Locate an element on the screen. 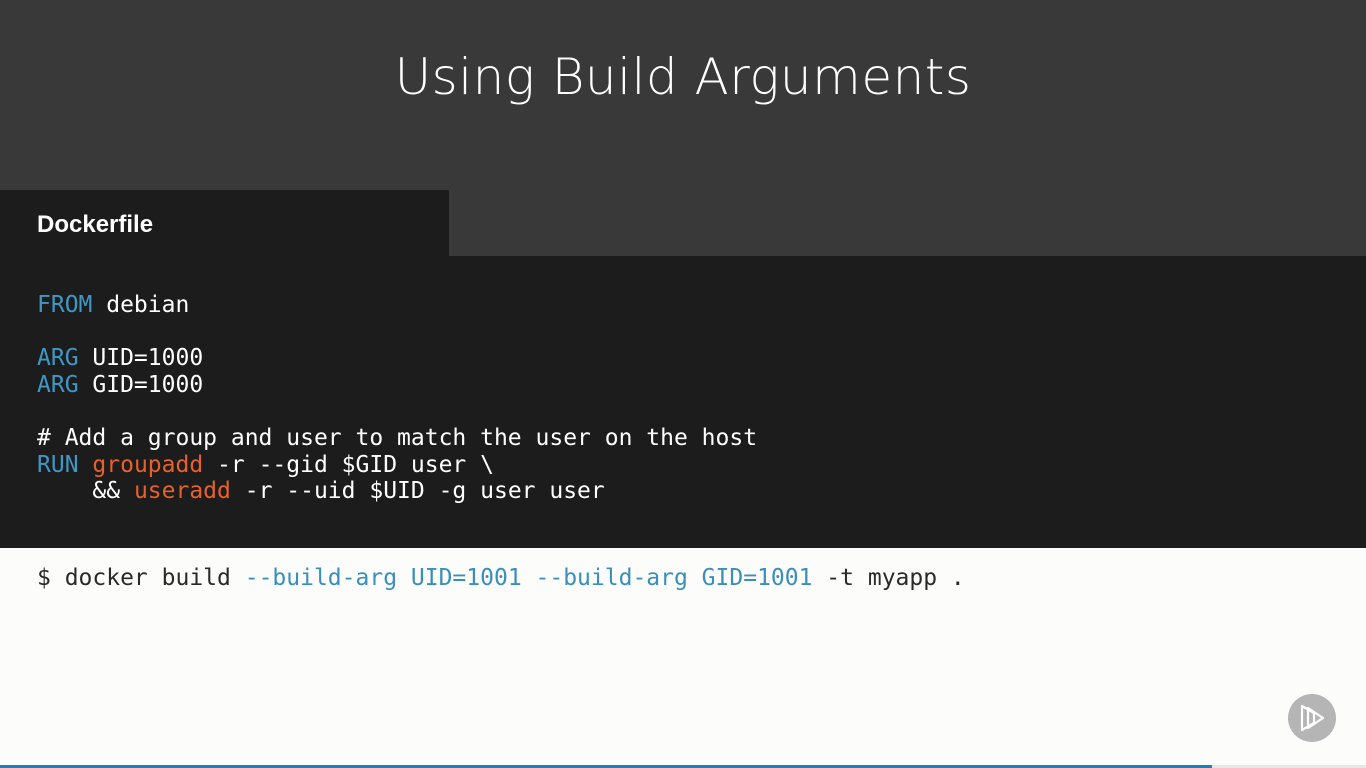 Image resolution: width=1366 pixels, height=768 pixels. file-tab-label: Dockerfile is located at coordinates (95, 224).